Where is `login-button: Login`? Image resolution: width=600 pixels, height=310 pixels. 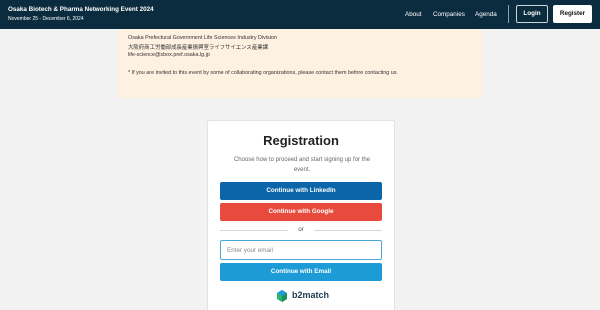
login-button: Login is located at coordinates (532, 14).